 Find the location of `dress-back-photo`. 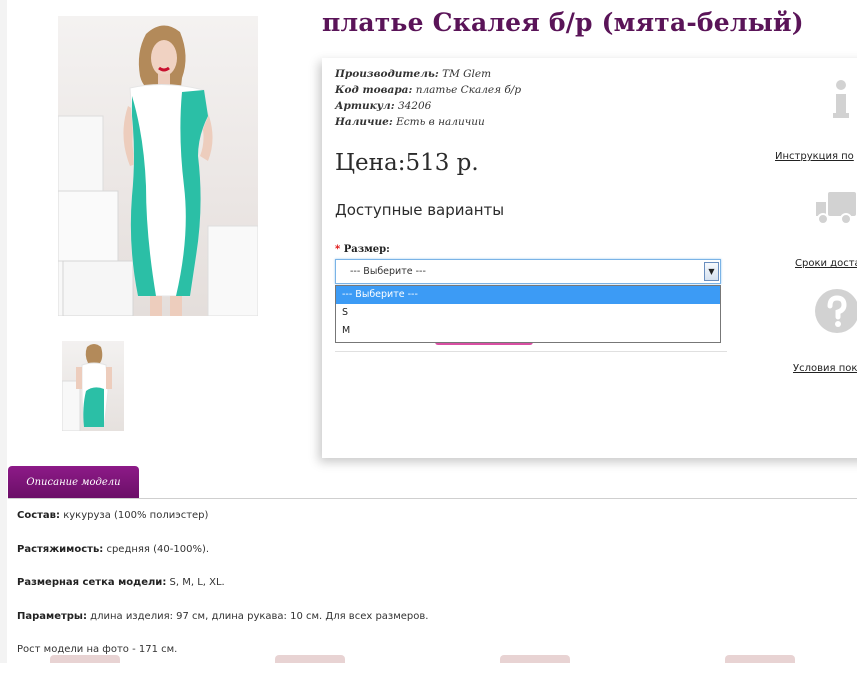

dress-back-photo is located at coordinates (87, 387).